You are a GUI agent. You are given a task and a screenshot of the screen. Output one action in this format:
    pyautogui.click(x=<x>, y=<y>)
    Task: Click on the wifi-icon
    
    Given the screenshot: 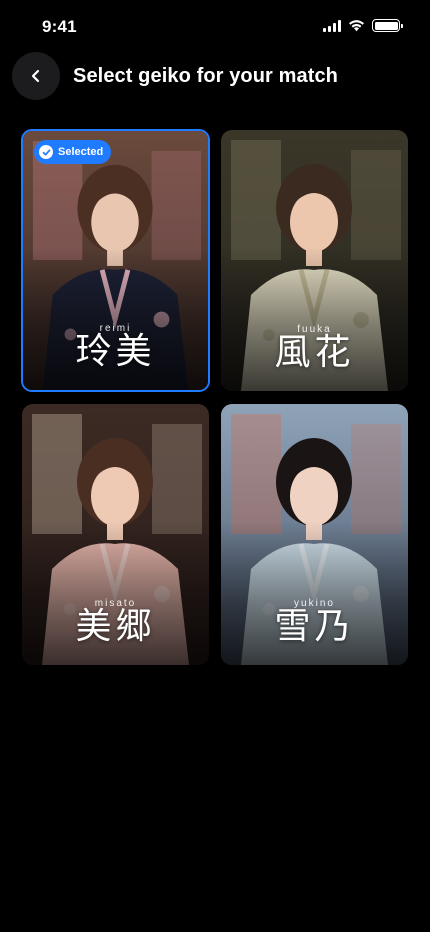 What is the action you would take?
    pyautogui.click(x=356, y=26)
    